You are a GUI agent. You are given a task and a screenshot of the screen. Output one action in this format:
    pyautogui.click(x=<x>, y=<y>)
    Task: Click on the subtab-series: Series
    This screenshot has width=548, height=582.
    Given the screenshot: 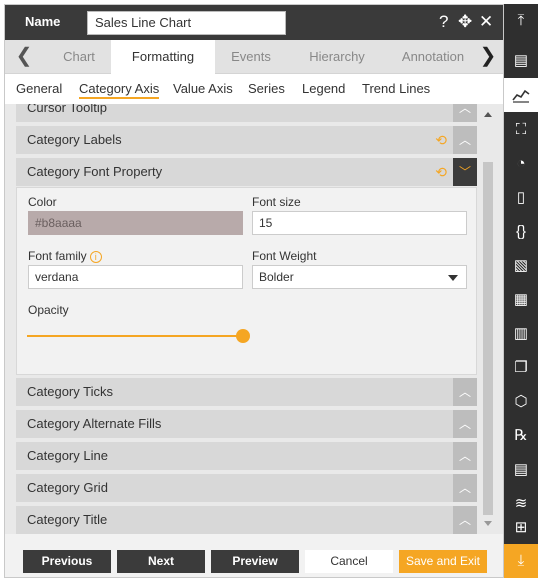 What is the action you would take?
    pyautogui.click(x=266, y=88)
    